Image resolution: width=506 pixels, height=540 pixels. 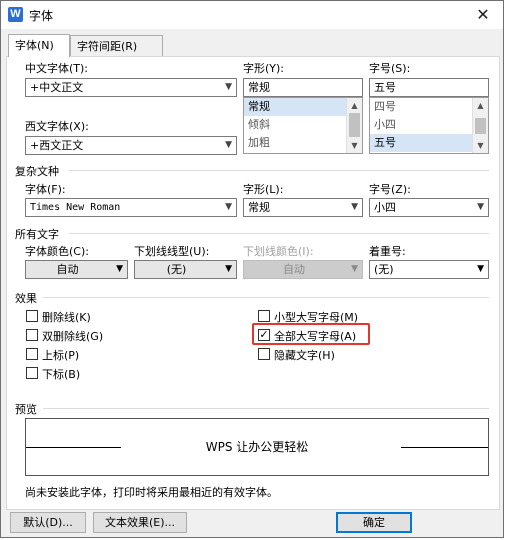 What do you see at coordinates (61, 374) in the screenshot?
I see `subscript-label: 下标(B)` at bounding box center [61, 374].